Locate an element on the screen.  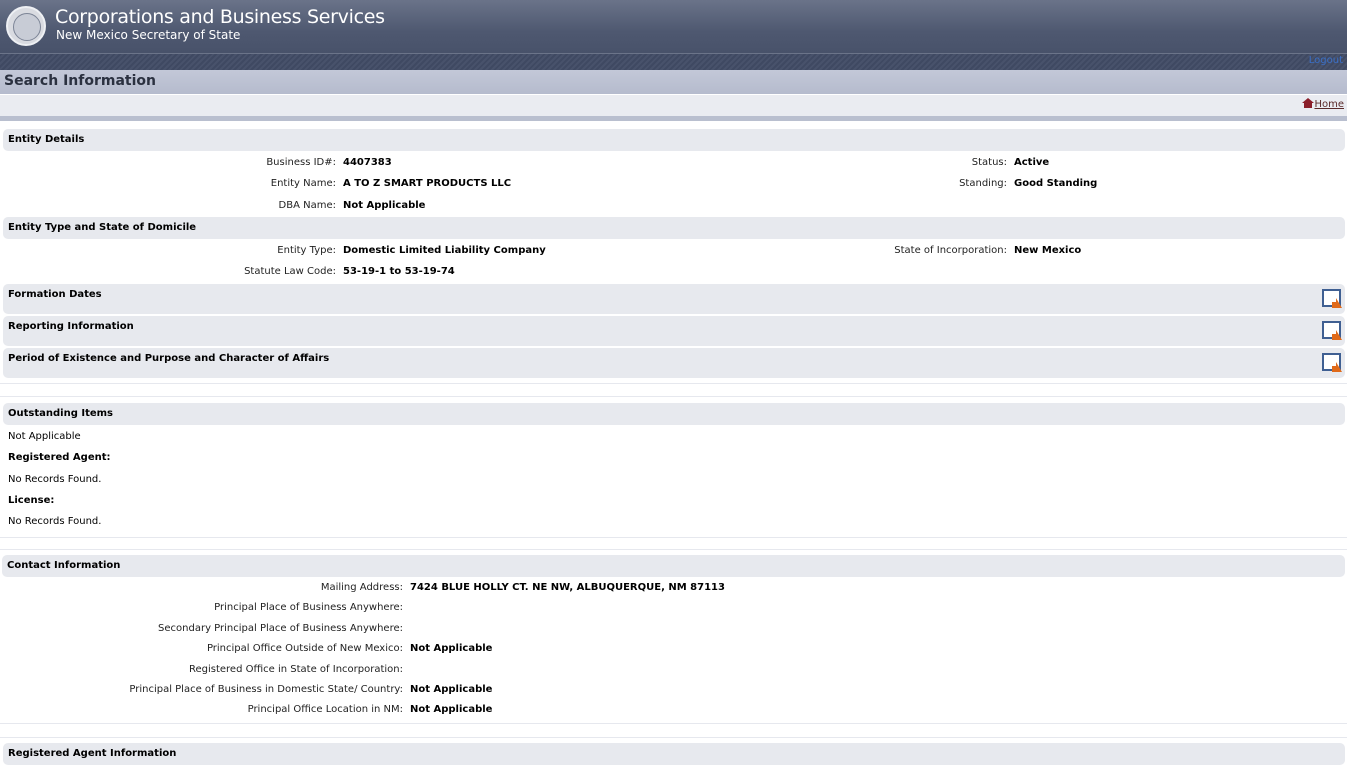
home-link: Home is located at coordinates (1323, 104).